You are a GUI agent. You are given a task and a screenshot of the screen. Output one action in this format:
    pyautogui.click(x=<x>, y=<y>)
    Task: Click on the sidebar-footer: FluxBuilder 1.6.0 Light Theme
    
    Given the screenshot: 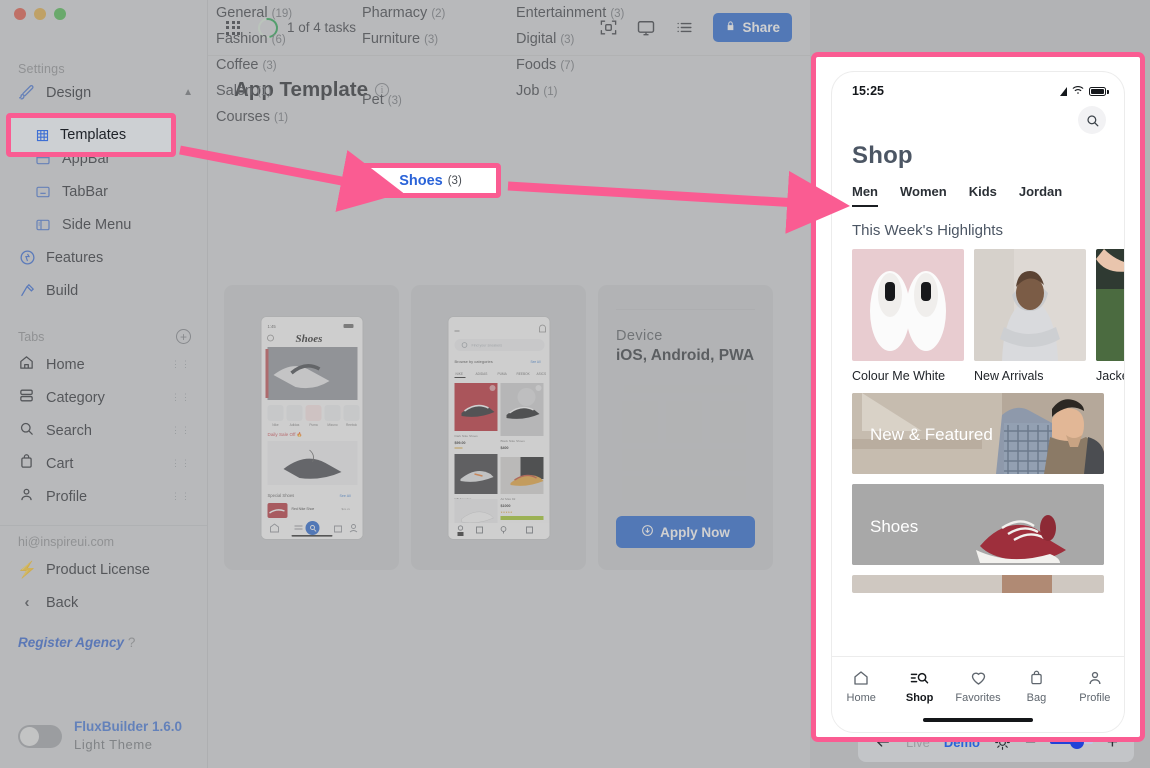 What is the action you would take?
    pyautogui.click(x=91, y=736)
    